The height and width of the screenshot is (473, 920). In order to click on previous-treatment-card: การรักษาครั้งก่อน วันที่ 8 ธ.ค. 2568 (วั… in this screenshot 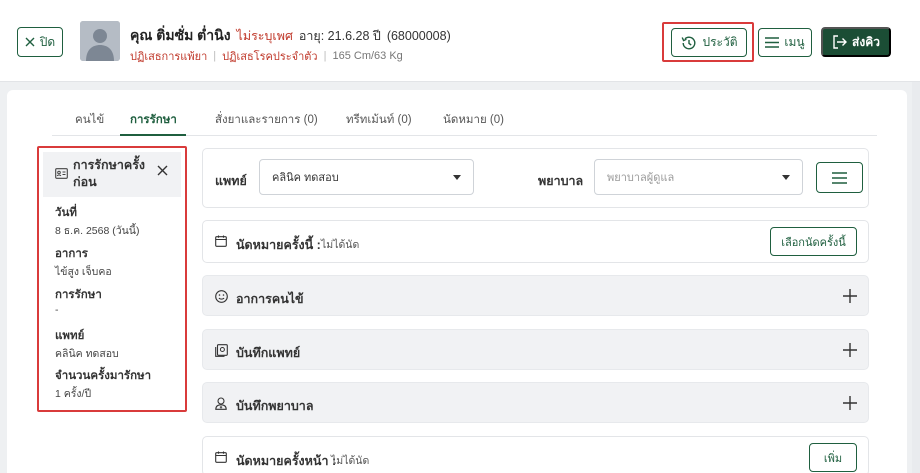, I will do `click(112, 279)`.